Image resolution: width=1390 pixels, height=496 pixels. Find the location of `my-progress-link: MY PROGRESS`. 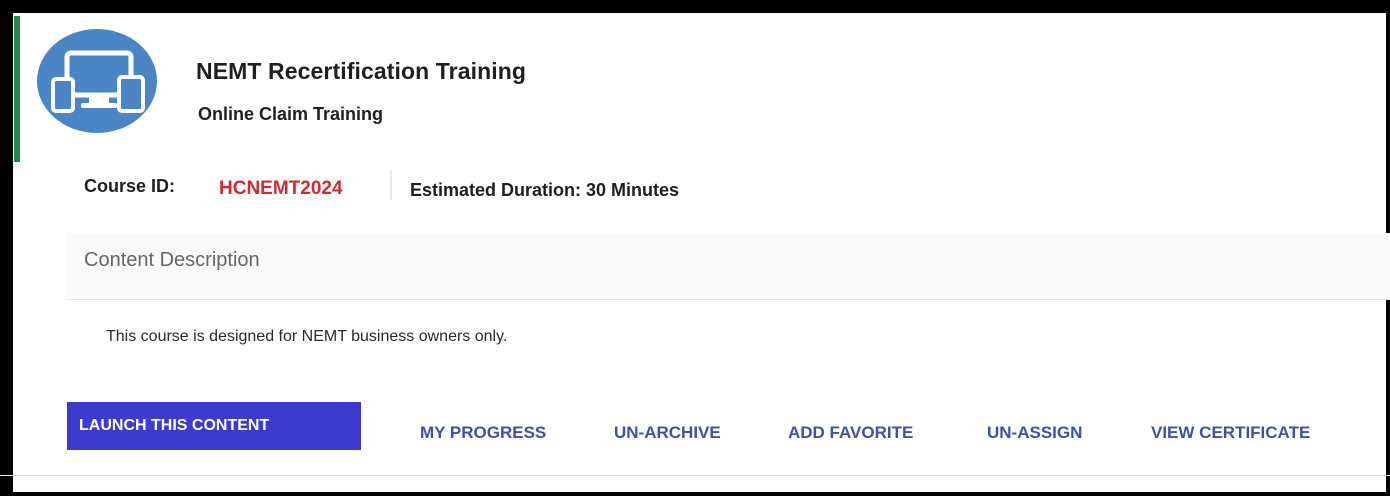

my-progress-link: MY PROGRESS is located at coordinates (483, 433).